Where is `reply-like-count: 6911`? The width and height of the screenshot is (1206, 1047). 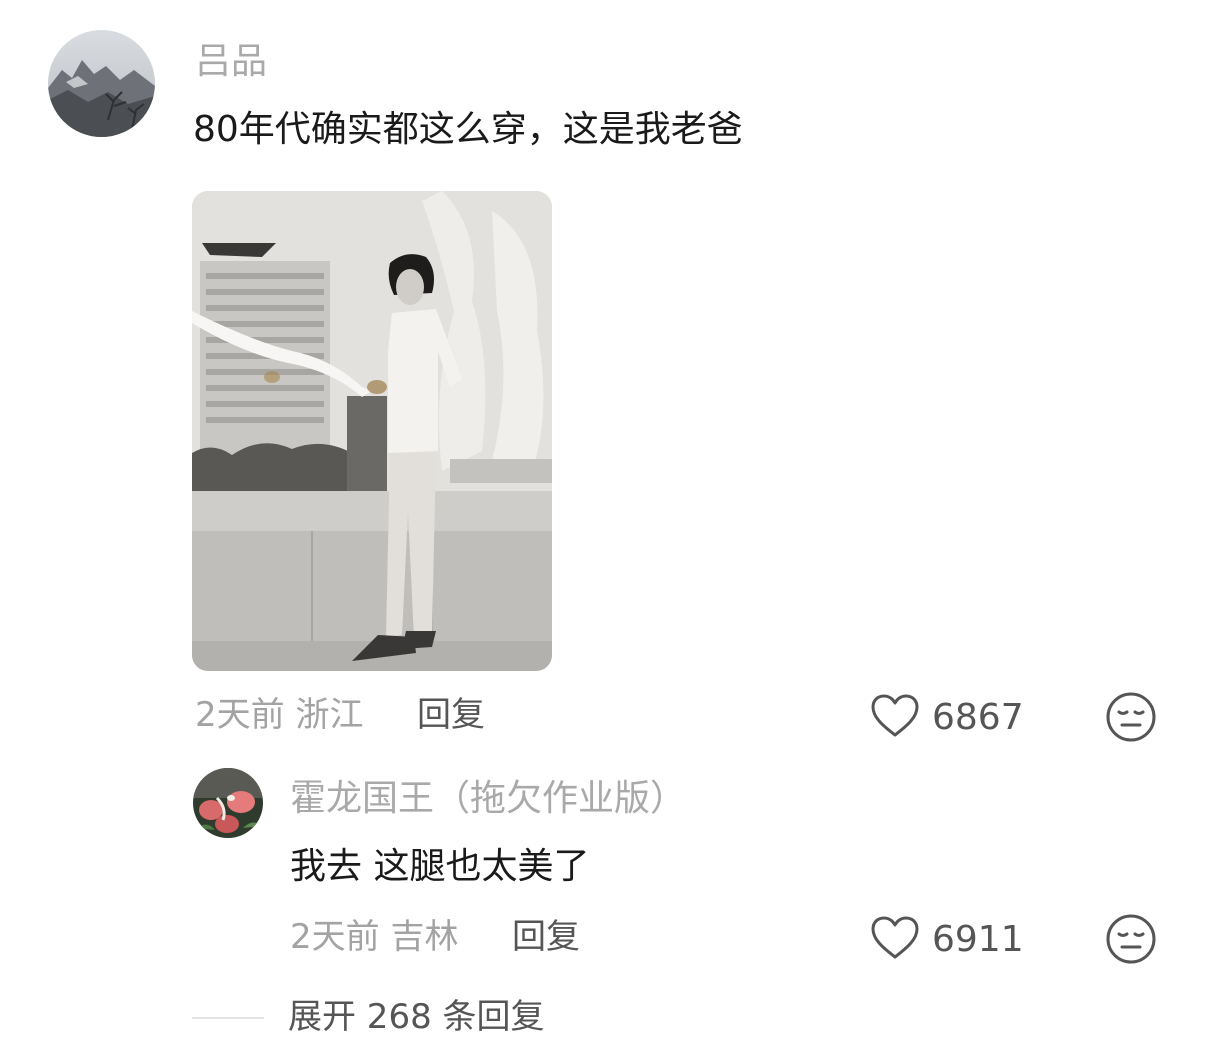
reply-like-count: 6911 is located at coordinates (978, 939).